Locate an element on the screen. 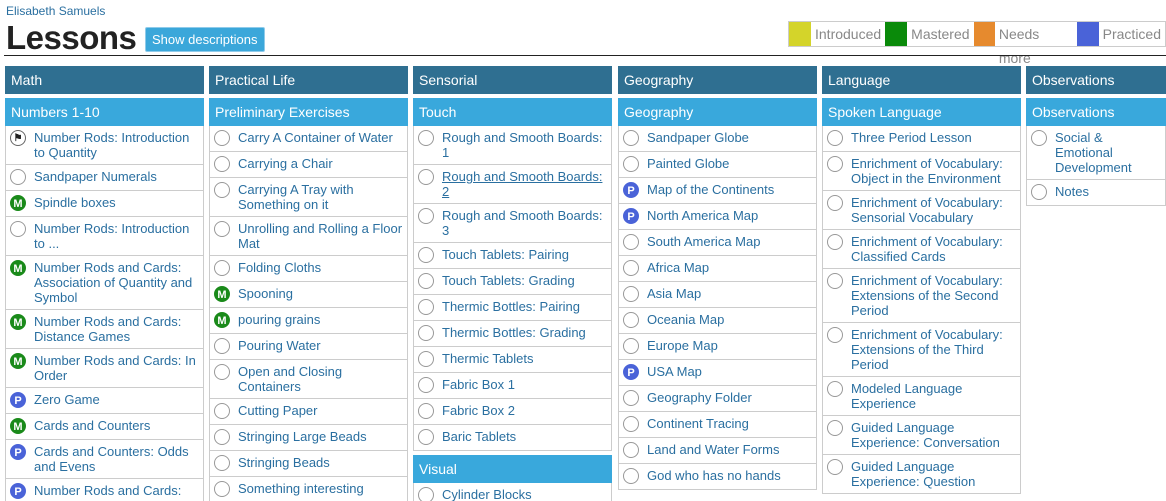  lesson-label: Asia Map is located at coordinates (674, 293).